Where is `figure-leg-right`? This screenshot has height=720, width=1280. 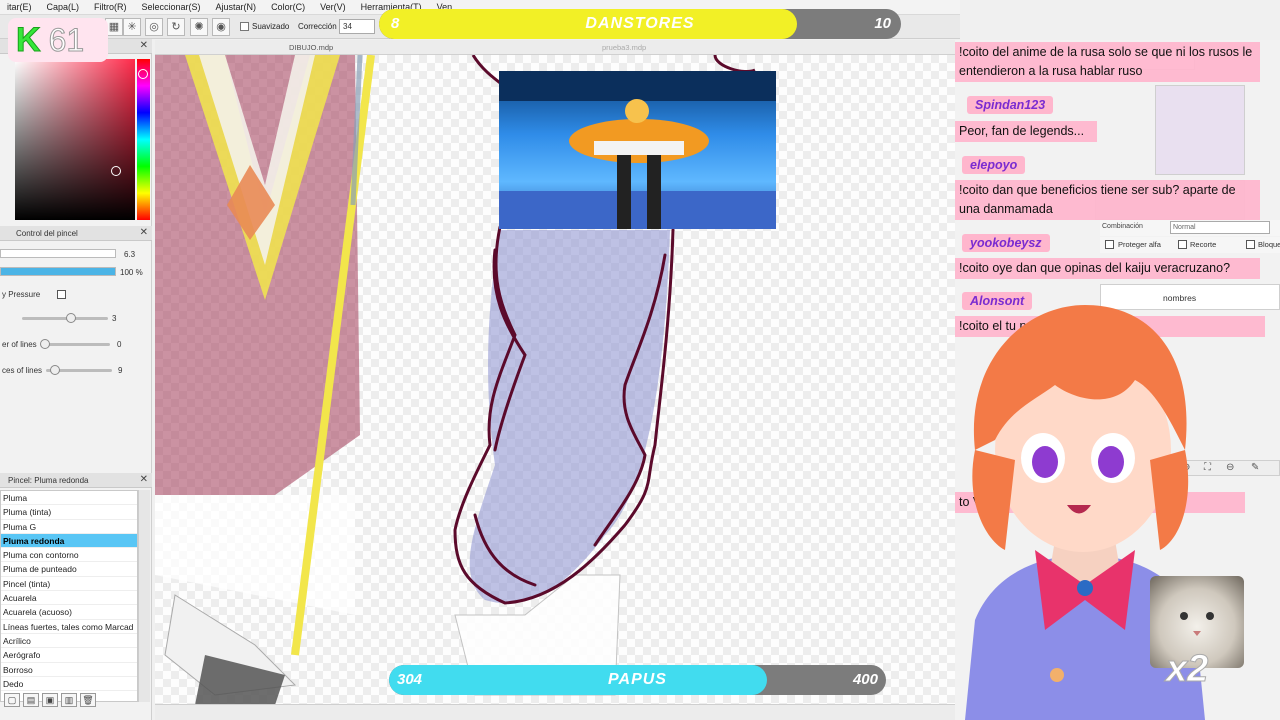
figure-leg-right is located at coordinates (654, 189).